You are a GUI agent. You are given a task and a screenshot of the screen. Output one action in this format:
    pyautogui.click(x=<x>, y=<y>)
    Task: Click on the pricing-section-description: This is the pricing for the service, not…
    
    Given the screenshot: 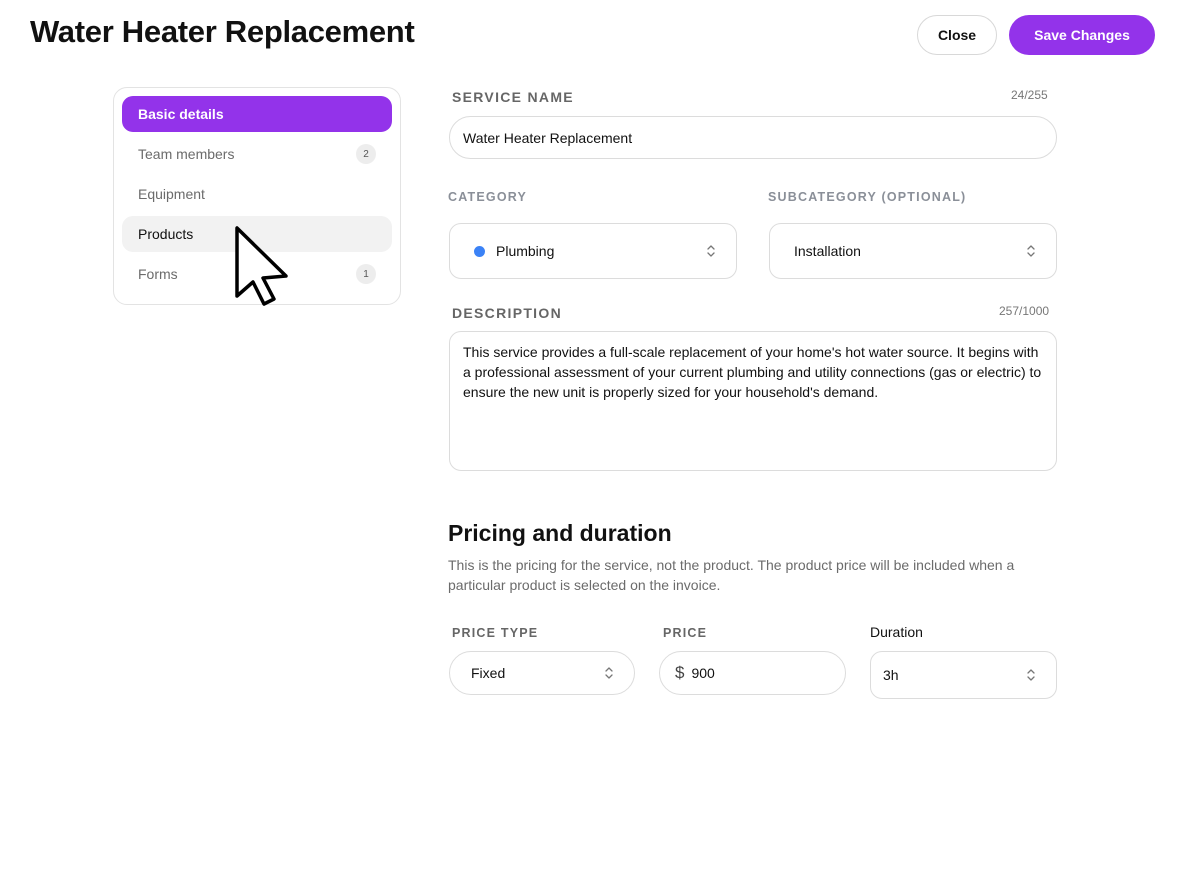 What is the action you would take?
    pyautogui.click(x=731, y=575)
    